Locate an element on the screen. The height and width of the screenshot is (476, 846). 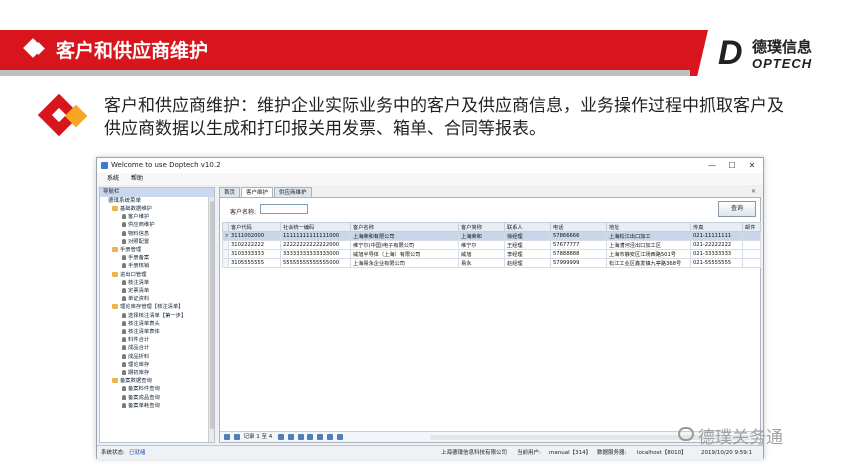
table-cell: 上海漕河泾出口加工区 is located at coordinates (648, 245).